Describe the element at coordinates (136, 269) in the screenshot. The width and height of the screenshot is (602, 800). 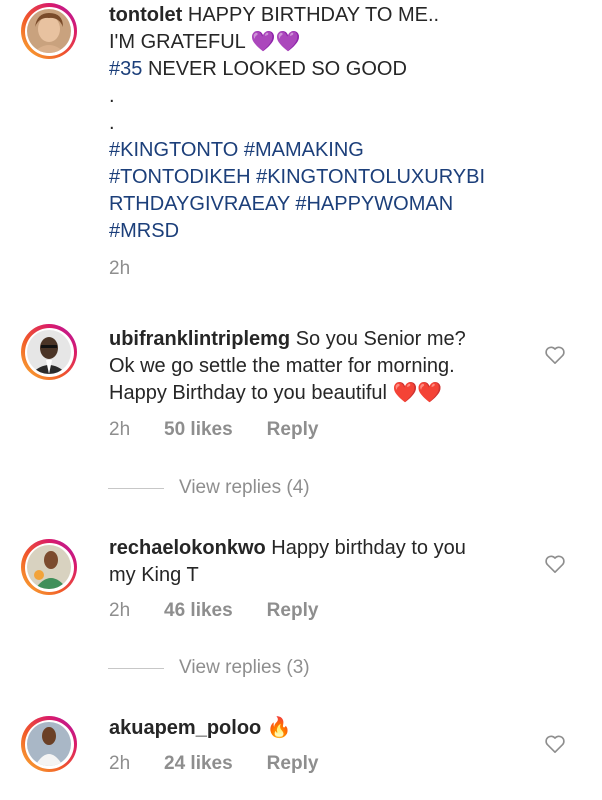
I see `comment-meta: 2h` at that location.